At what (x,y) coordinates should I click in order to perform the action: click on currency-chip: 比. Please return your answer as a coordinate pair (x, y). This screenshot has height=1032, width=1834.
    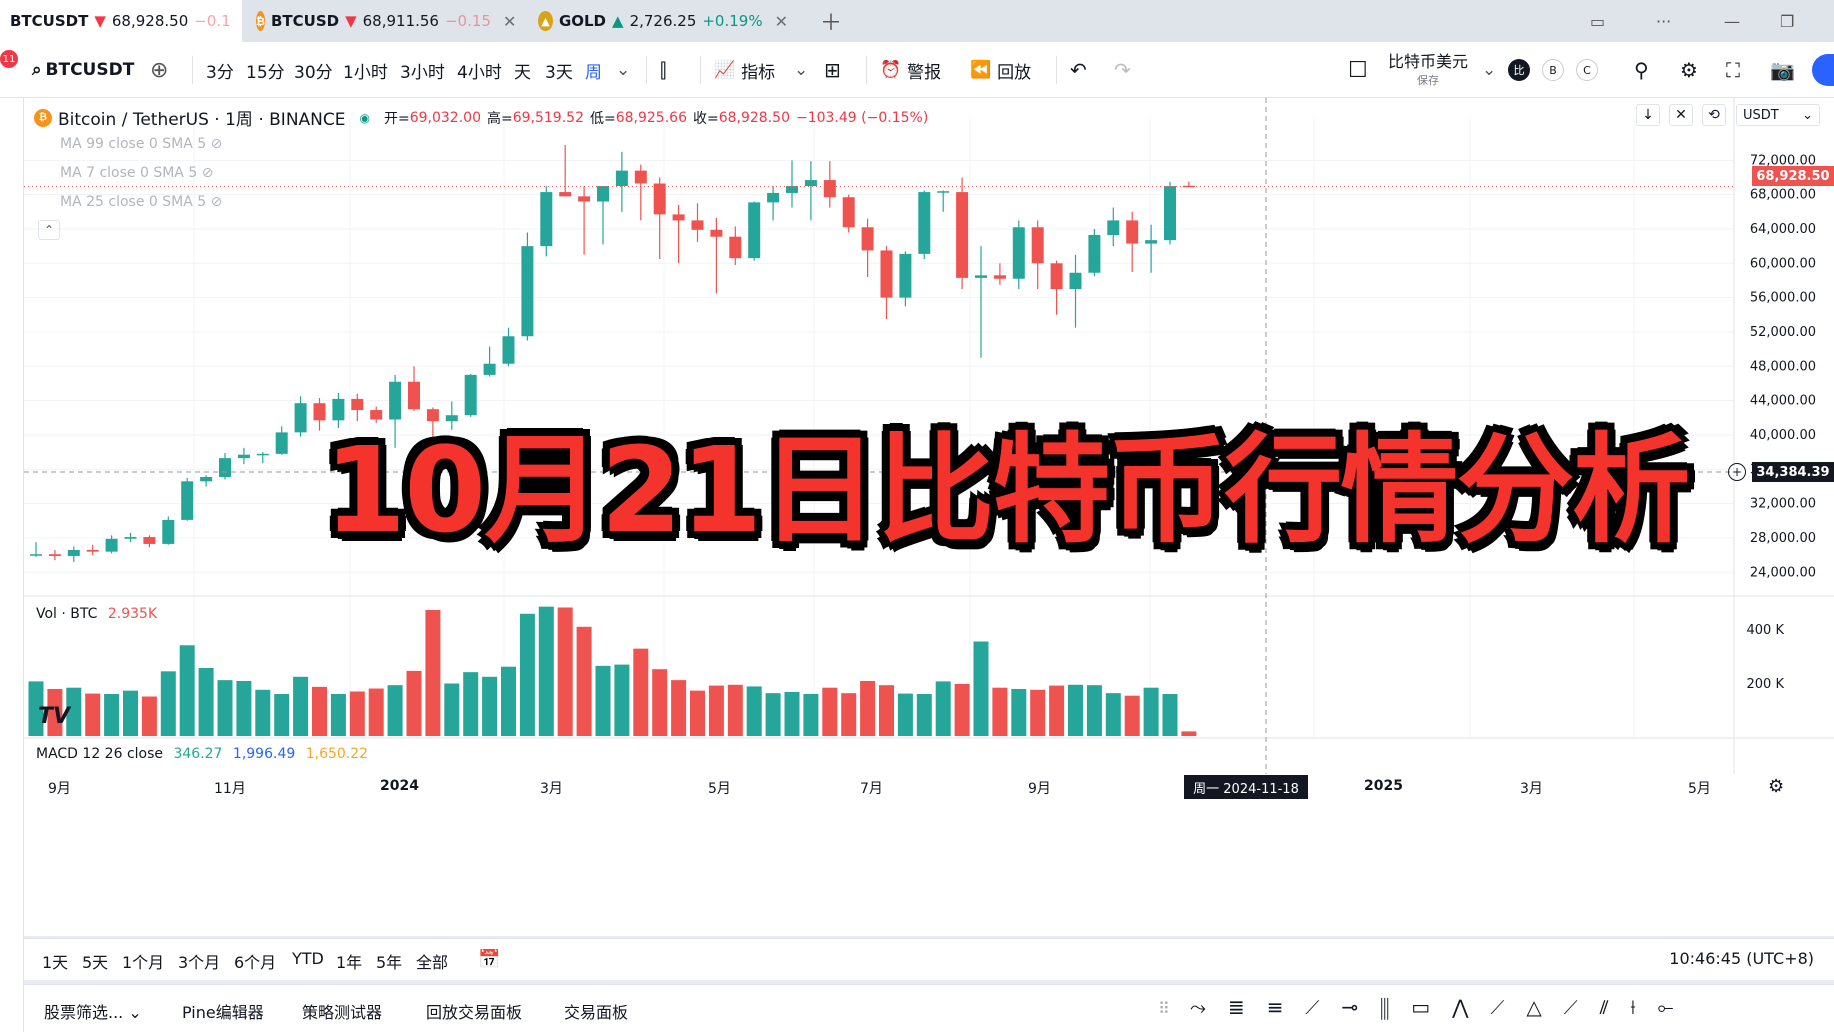
    Looking at the image, I should click on (1519, 70).